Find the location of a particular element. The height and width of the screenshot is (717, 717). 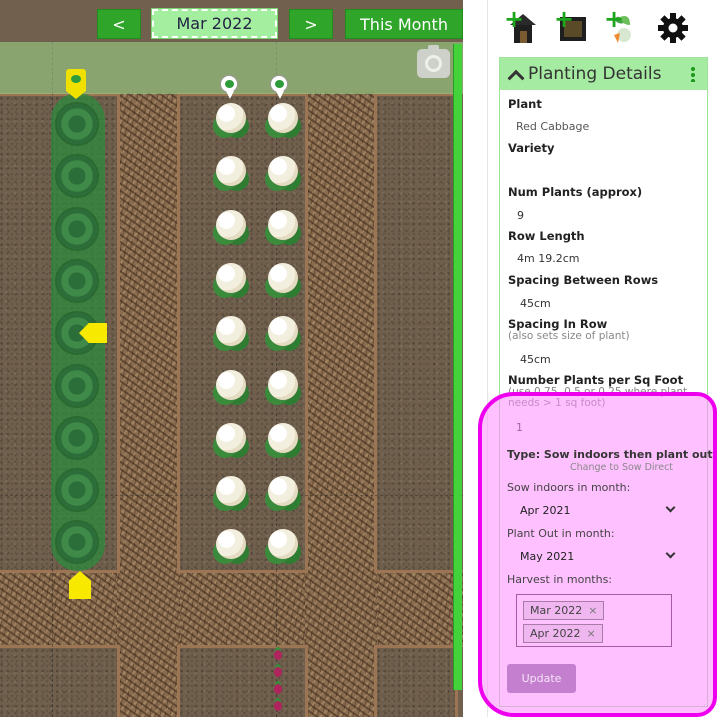

plant-label: Plant is located at coordinates (525, 104).